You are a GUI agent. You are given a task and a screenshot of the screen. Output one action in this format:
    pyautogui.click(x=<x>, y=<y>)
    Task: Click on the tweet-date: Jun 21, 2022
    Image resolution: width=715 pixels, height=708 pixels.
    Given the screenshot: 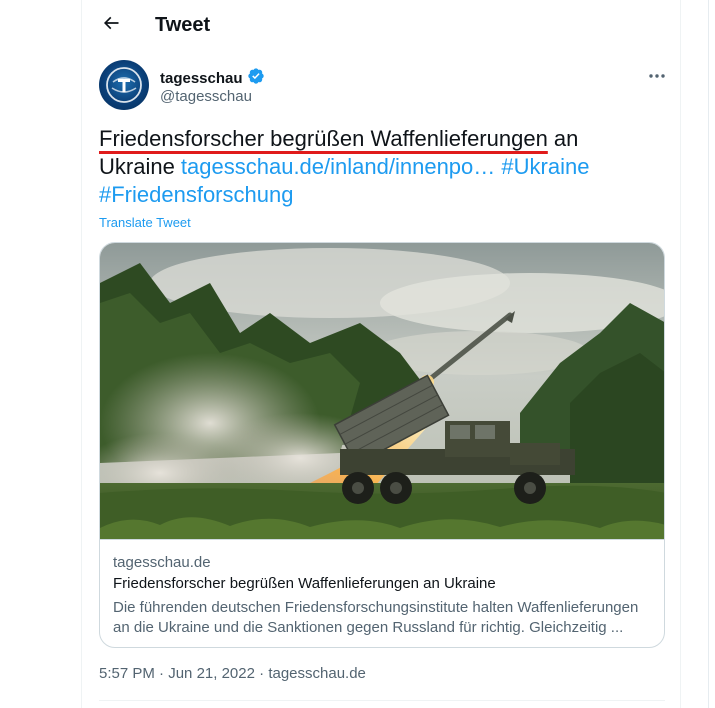 What is the action you would take?
    pyautogui.click(x=211, y=673)
    